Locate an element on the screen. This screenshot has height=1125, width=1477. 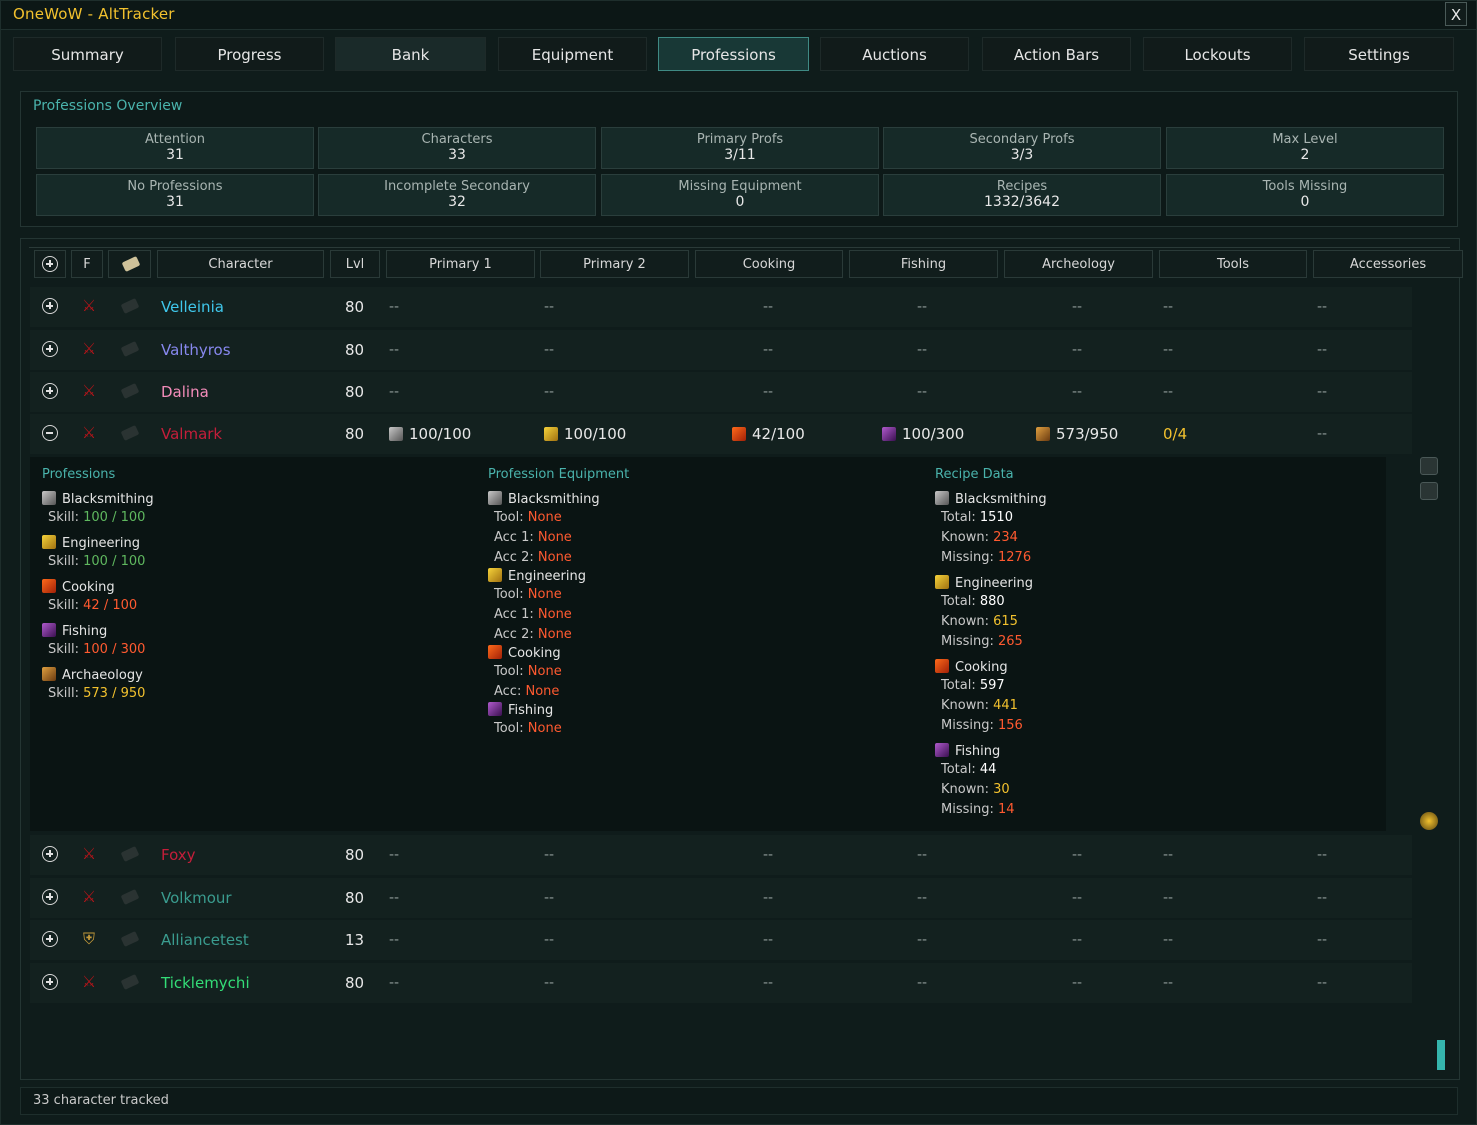
tab-progress: Progress is located at coordinates (249, 54).